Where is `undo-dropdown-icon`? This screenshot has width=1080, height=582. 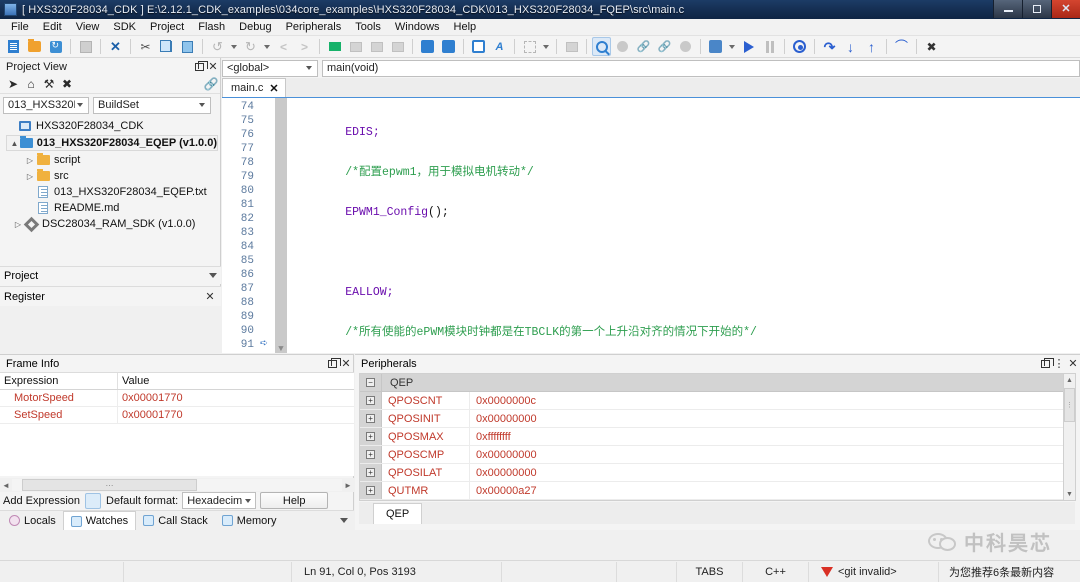 undo-dropdown-icon is located at coordinates (234, 46).